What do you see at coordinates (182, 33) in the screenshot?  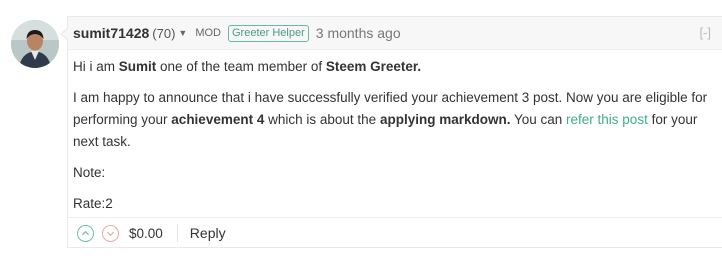 I see `caret-down-icon: ▼` at bounding box center [182, 33].